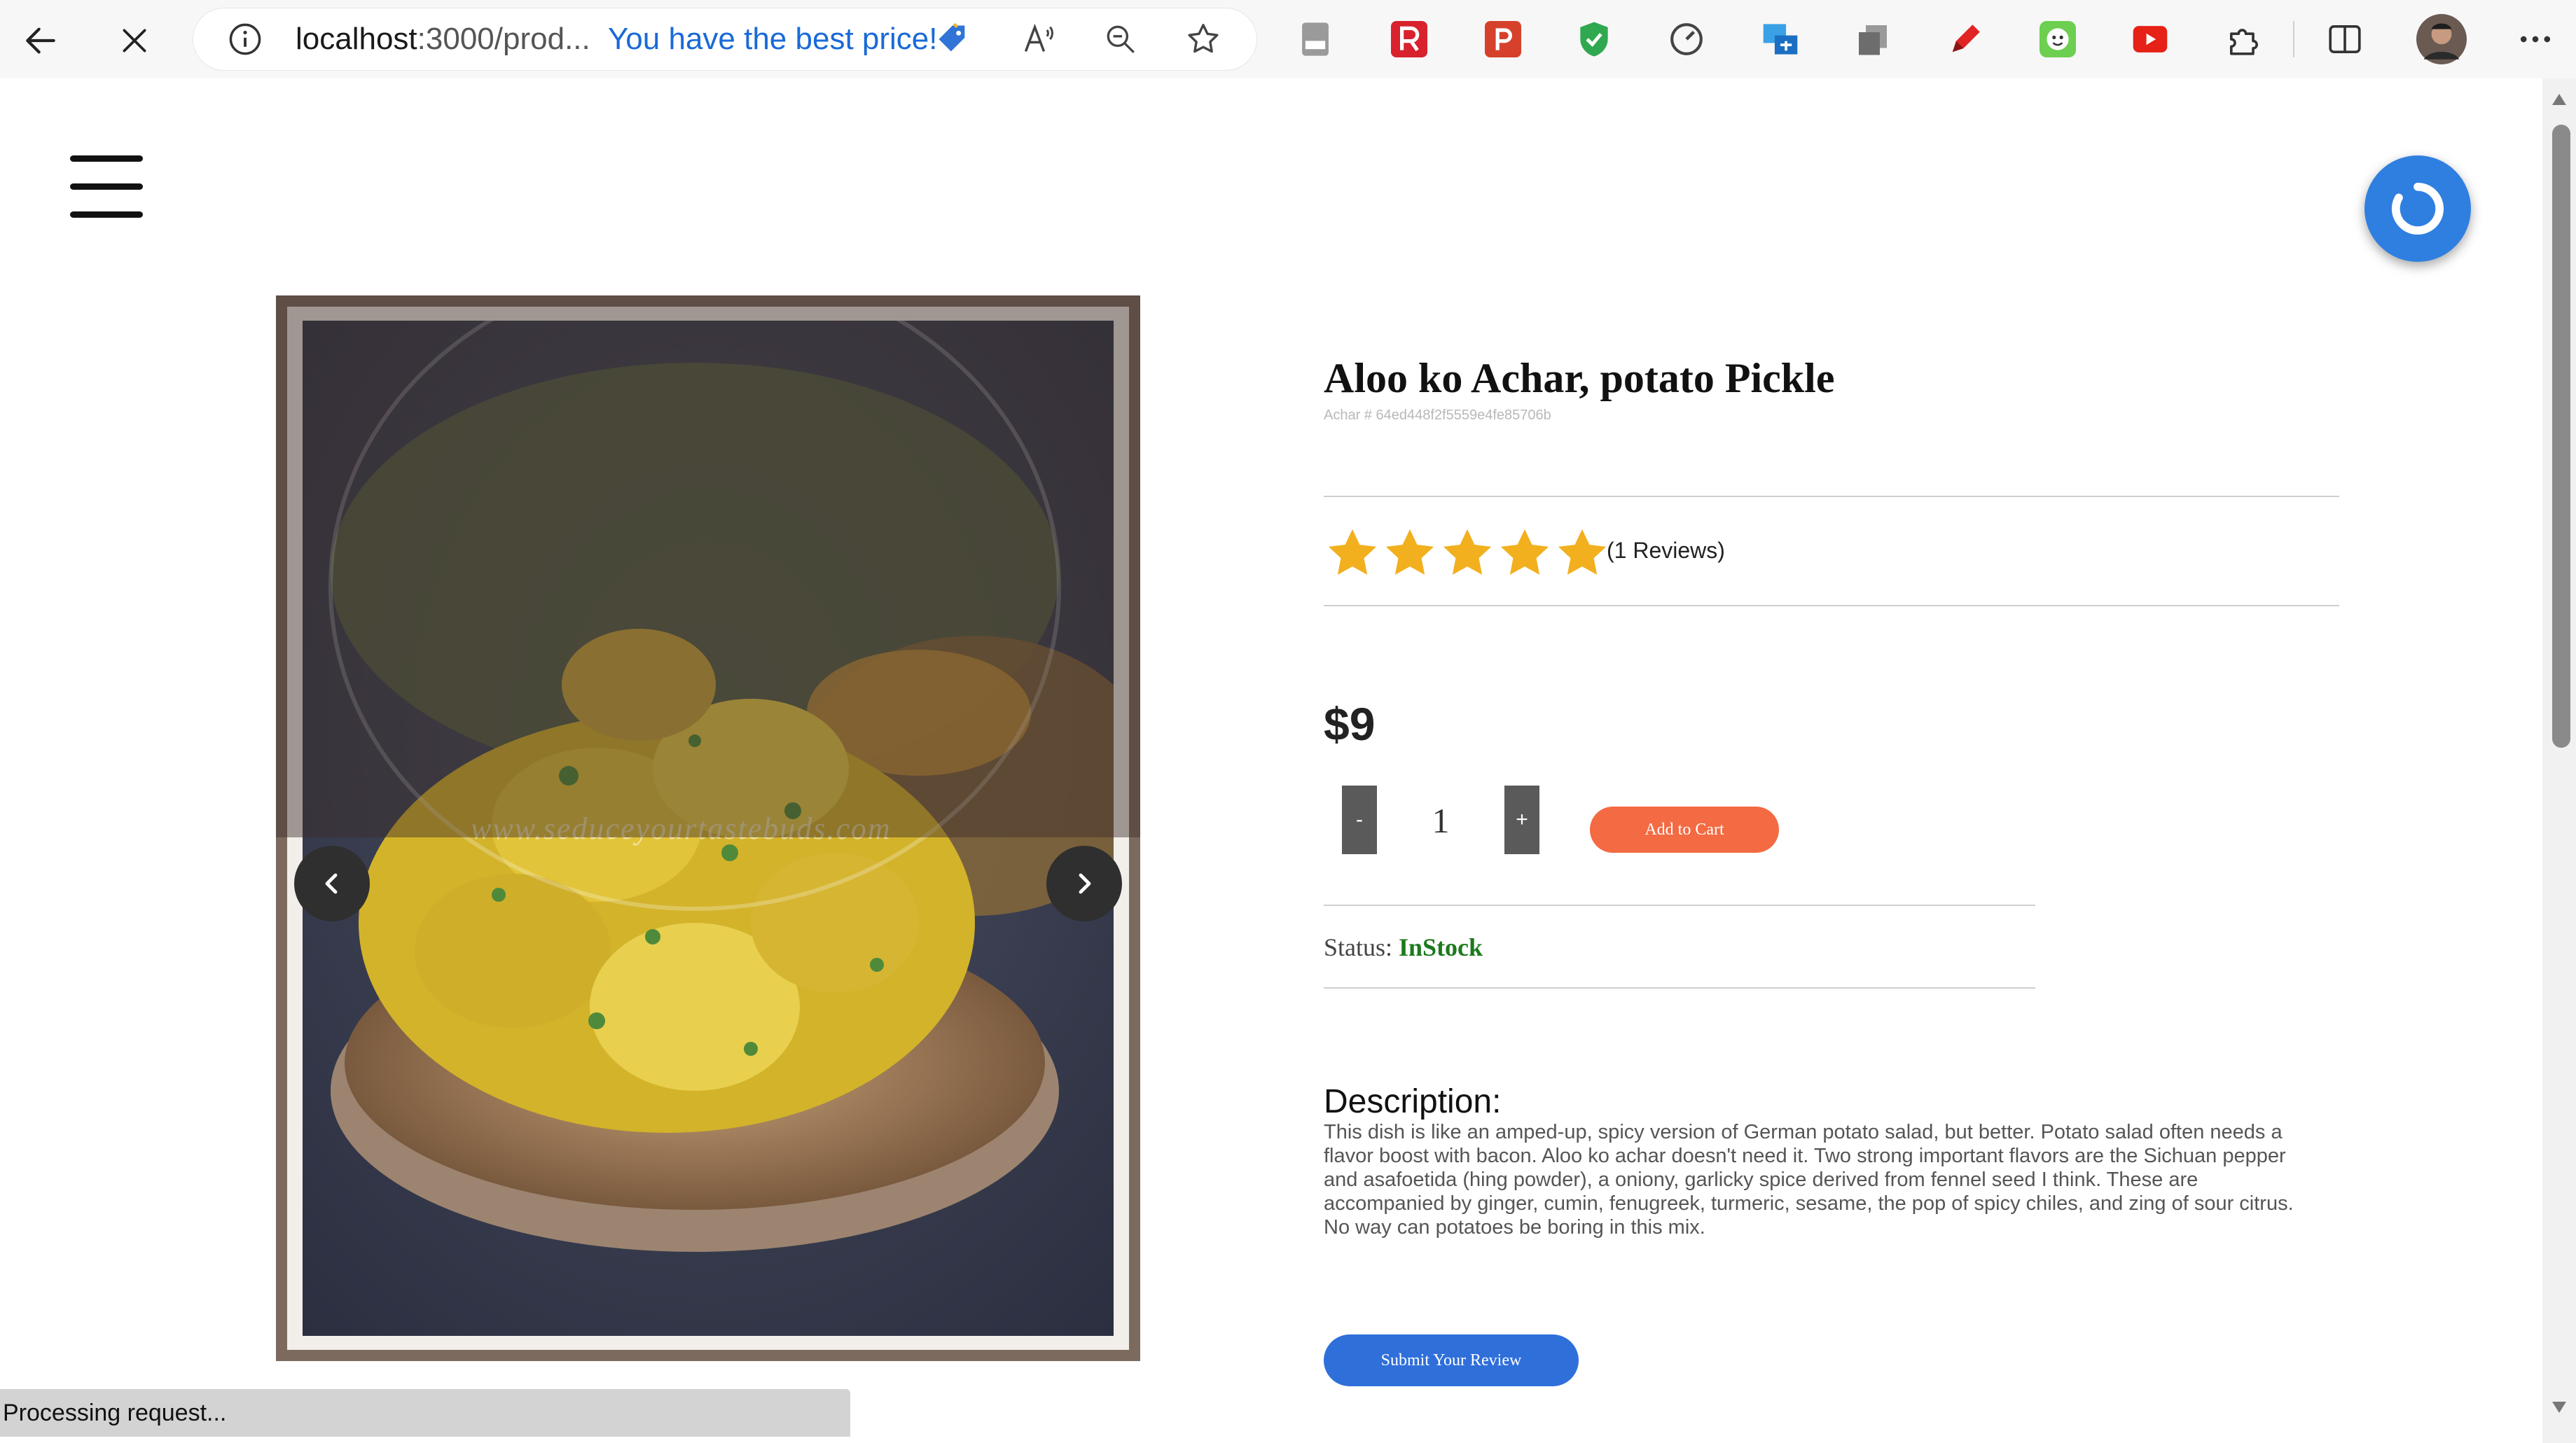 This screenshot has width=2576, height=1443. I want to click on pen-icon, so click(1965, 39).